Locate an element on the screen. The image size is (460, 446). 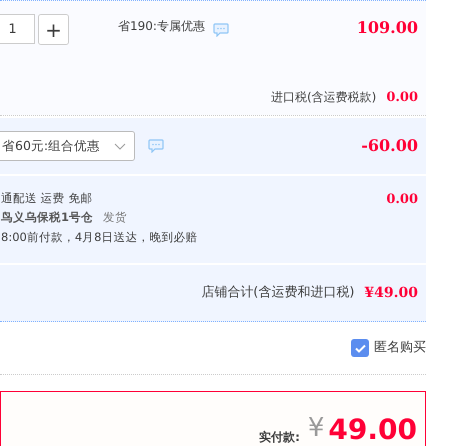
delivery-promise: 8:00前付款，4月8日送达，晚到必赔 is located at coordinates (99, 237).